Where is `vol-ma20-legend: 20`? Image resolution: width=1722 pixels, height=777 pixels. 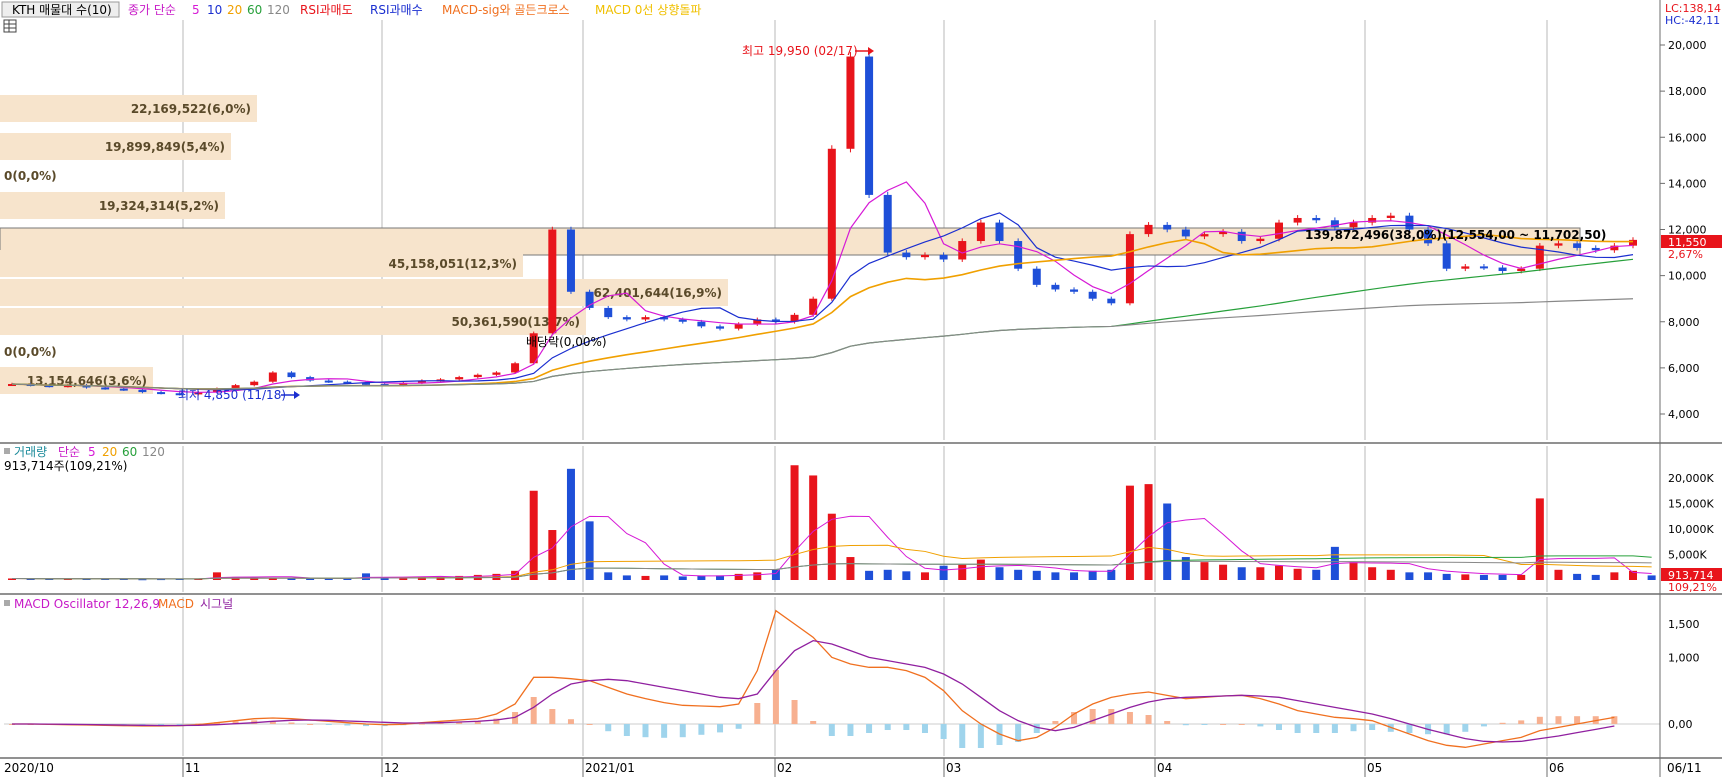
vol-ma20-legend: 20 is located at coordinates (109, 452).